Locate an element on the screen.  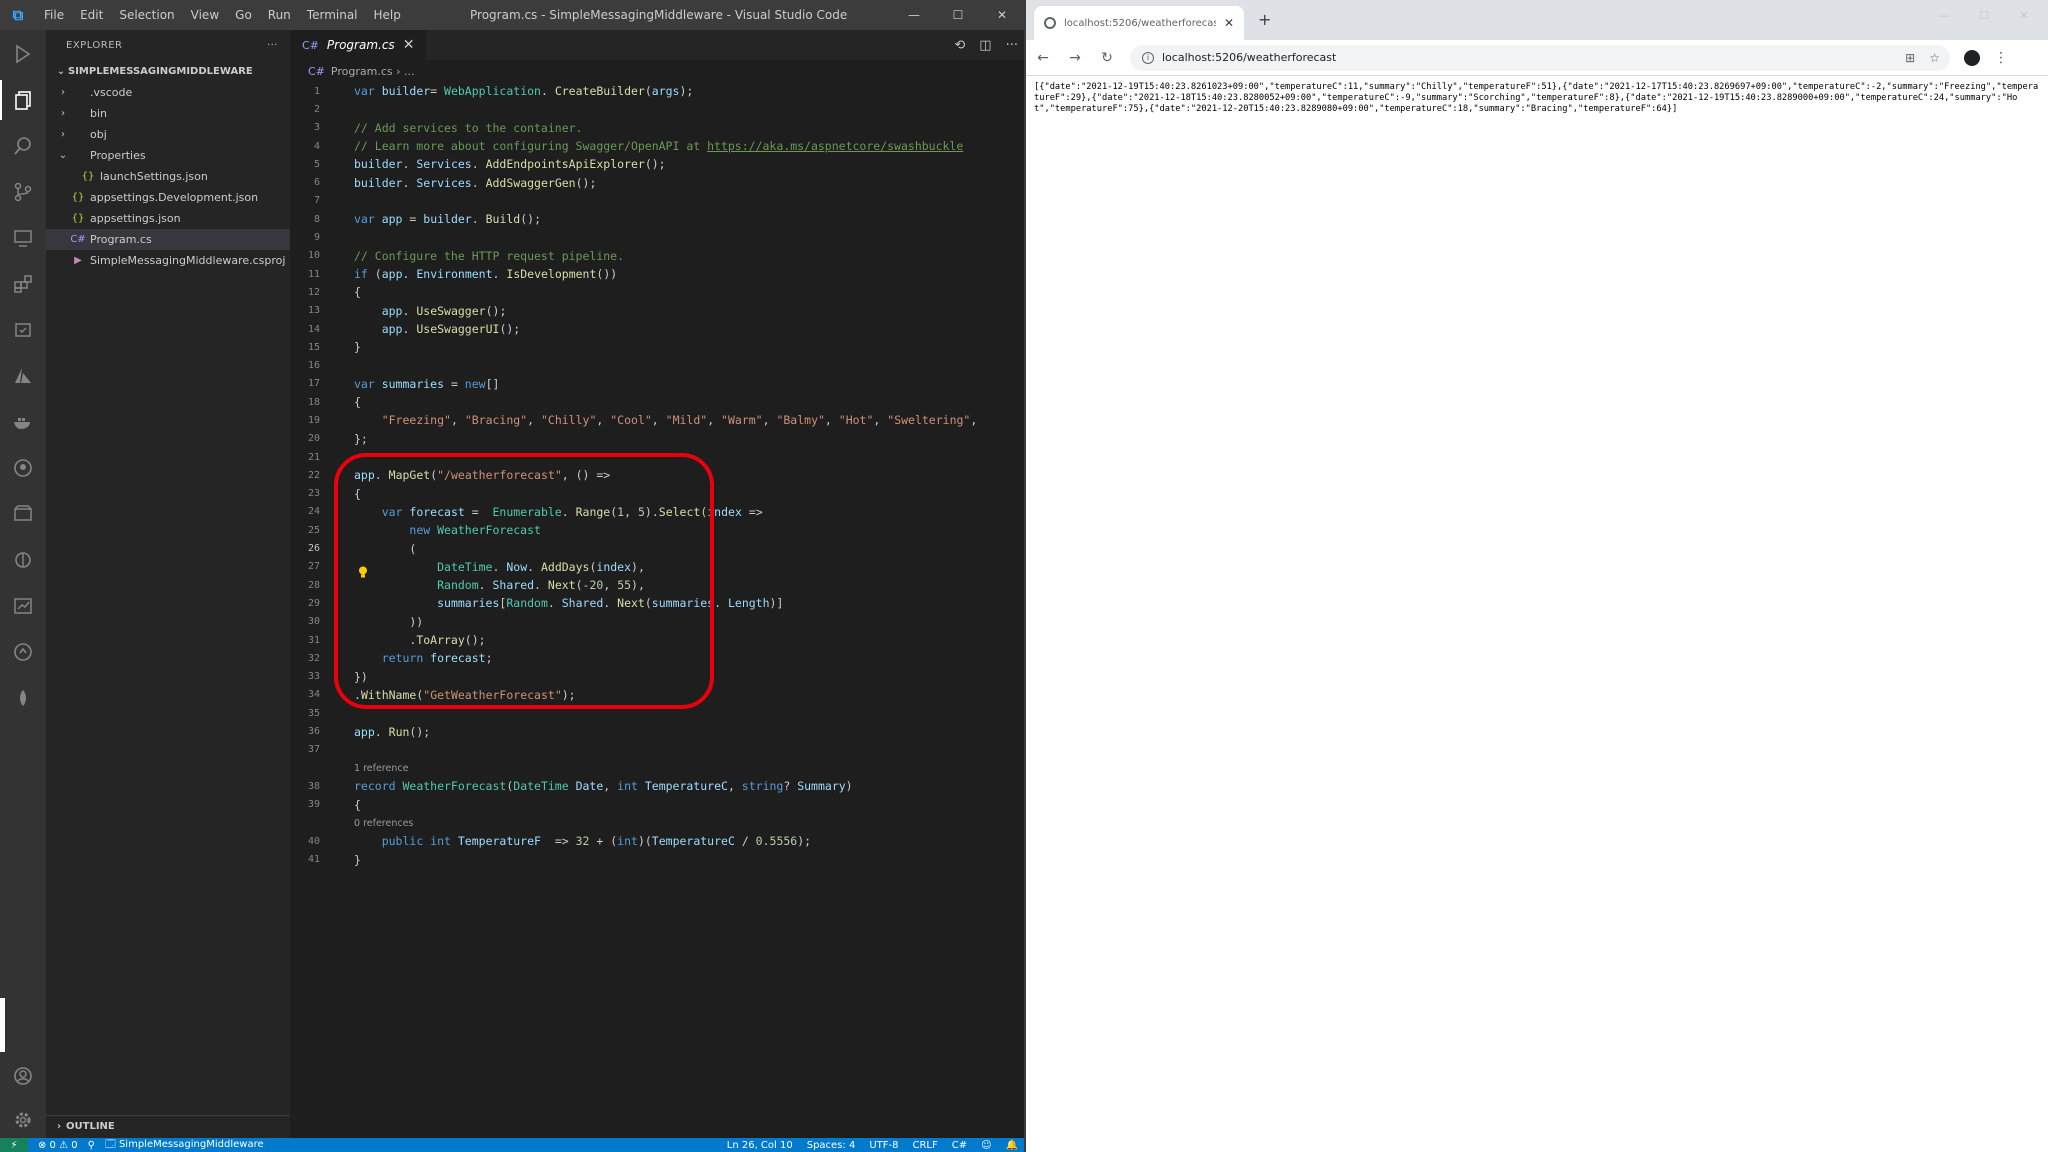
menu-go: Go is located at coordinates (243, 15).